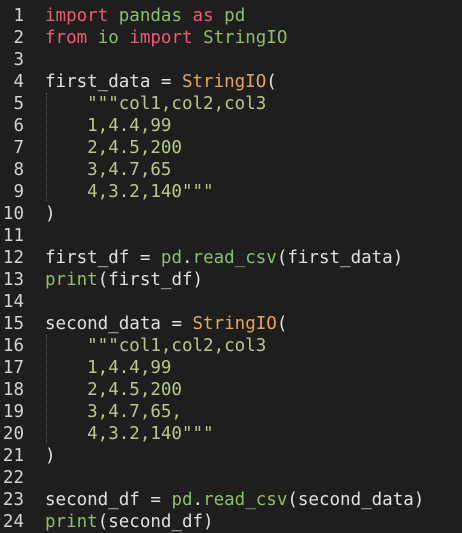  Describe the element at coordinates (13, 434) in the screenshot. I see `line-number: 20` at that location.